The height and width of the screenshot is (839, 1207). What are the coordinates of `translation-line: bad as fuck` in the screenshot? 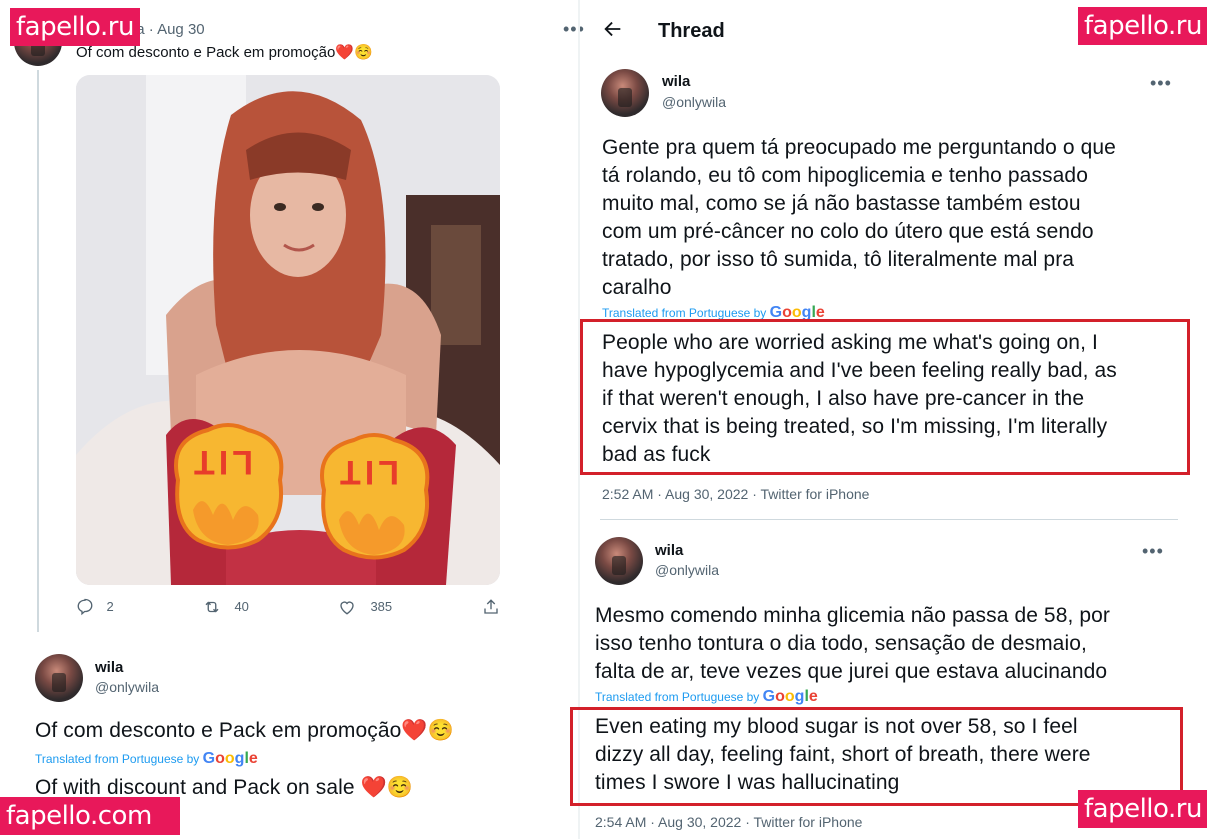 It's located at (656, 454).